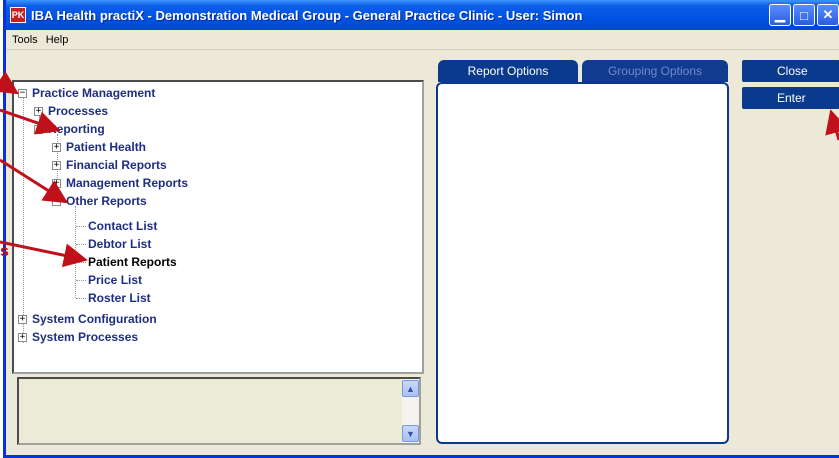 This screenshot has width=839, height=458. Describe the element at coordinates (106, 201) in the screenshot. I see `tree-node-label: Other Reports` at that location.